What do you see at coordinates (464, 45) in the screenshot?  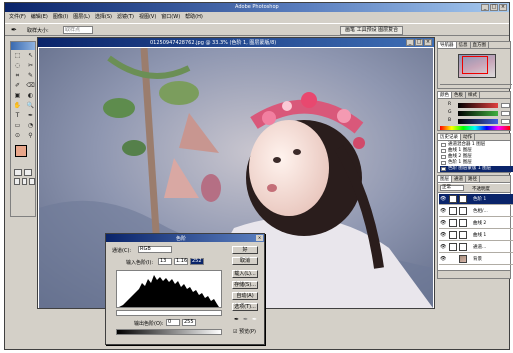 I see `tab-info: 信息` at bounding box center [464, 45].